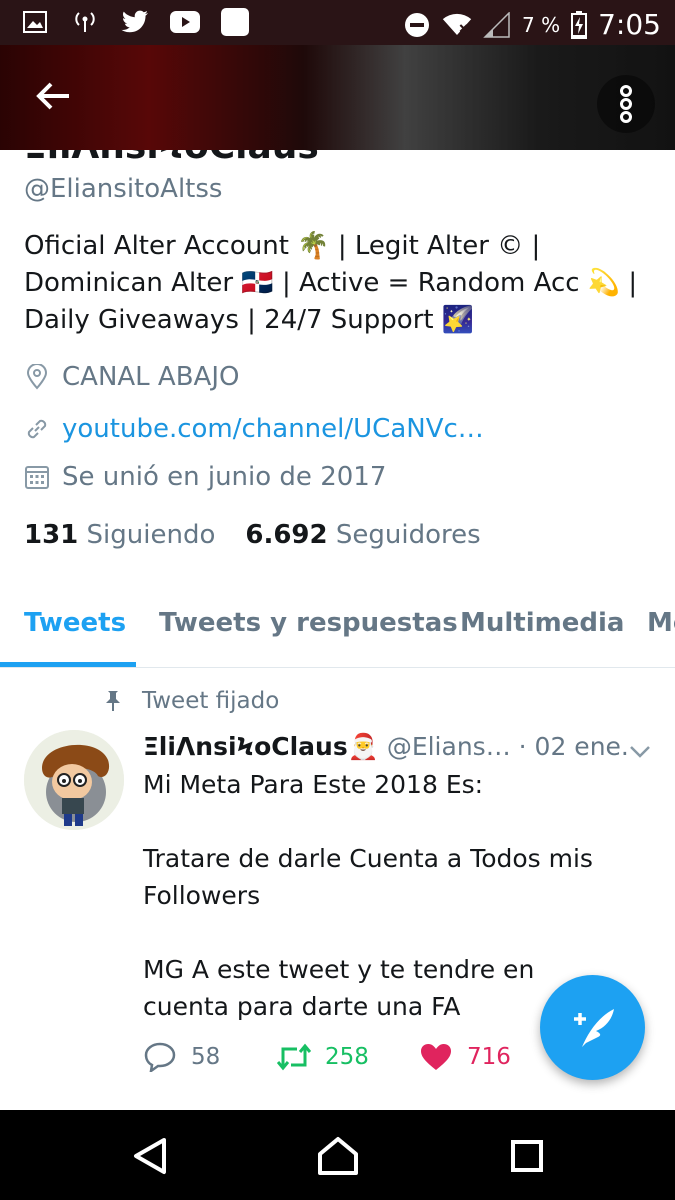  I want to click on nav-home-button, so click(338, 1156).